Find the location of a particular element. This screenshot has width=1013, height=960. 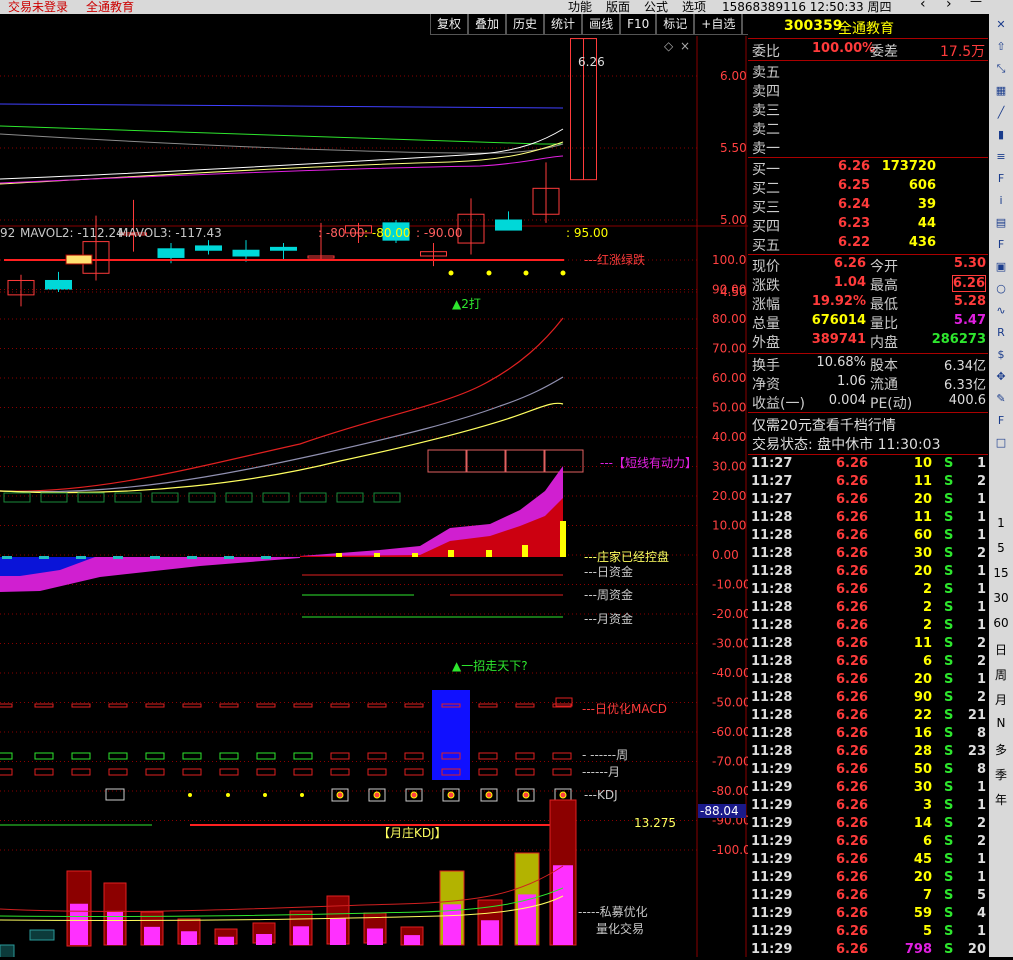

f10-icon: F is located at coordinates (1001, 180).